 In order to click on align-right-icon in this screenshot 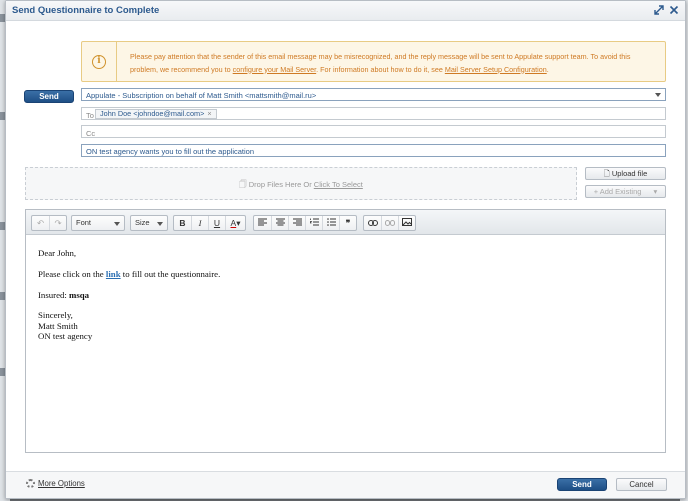, I will do `click(296, 223)`.